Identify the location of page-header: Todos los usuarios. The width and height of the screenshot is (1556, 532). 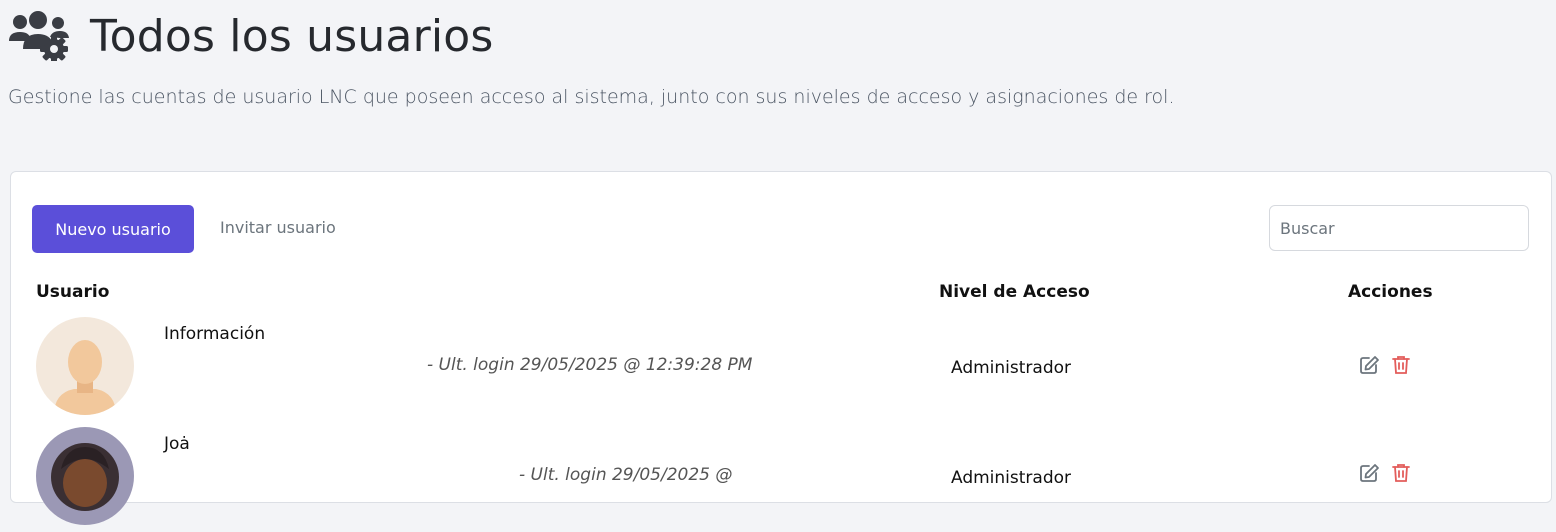
(251, 36).